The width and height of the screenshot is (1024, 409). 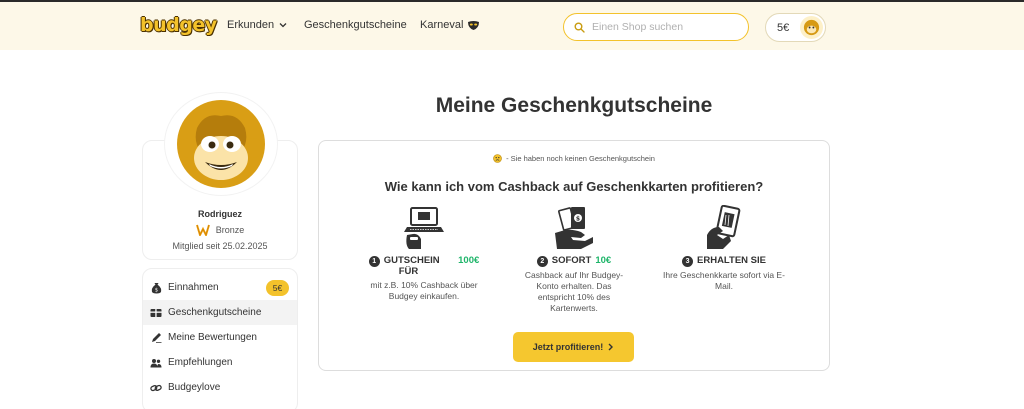 I want to click on sidebar-item-referrals: Empfehlungen, so click(x=220, y=362).